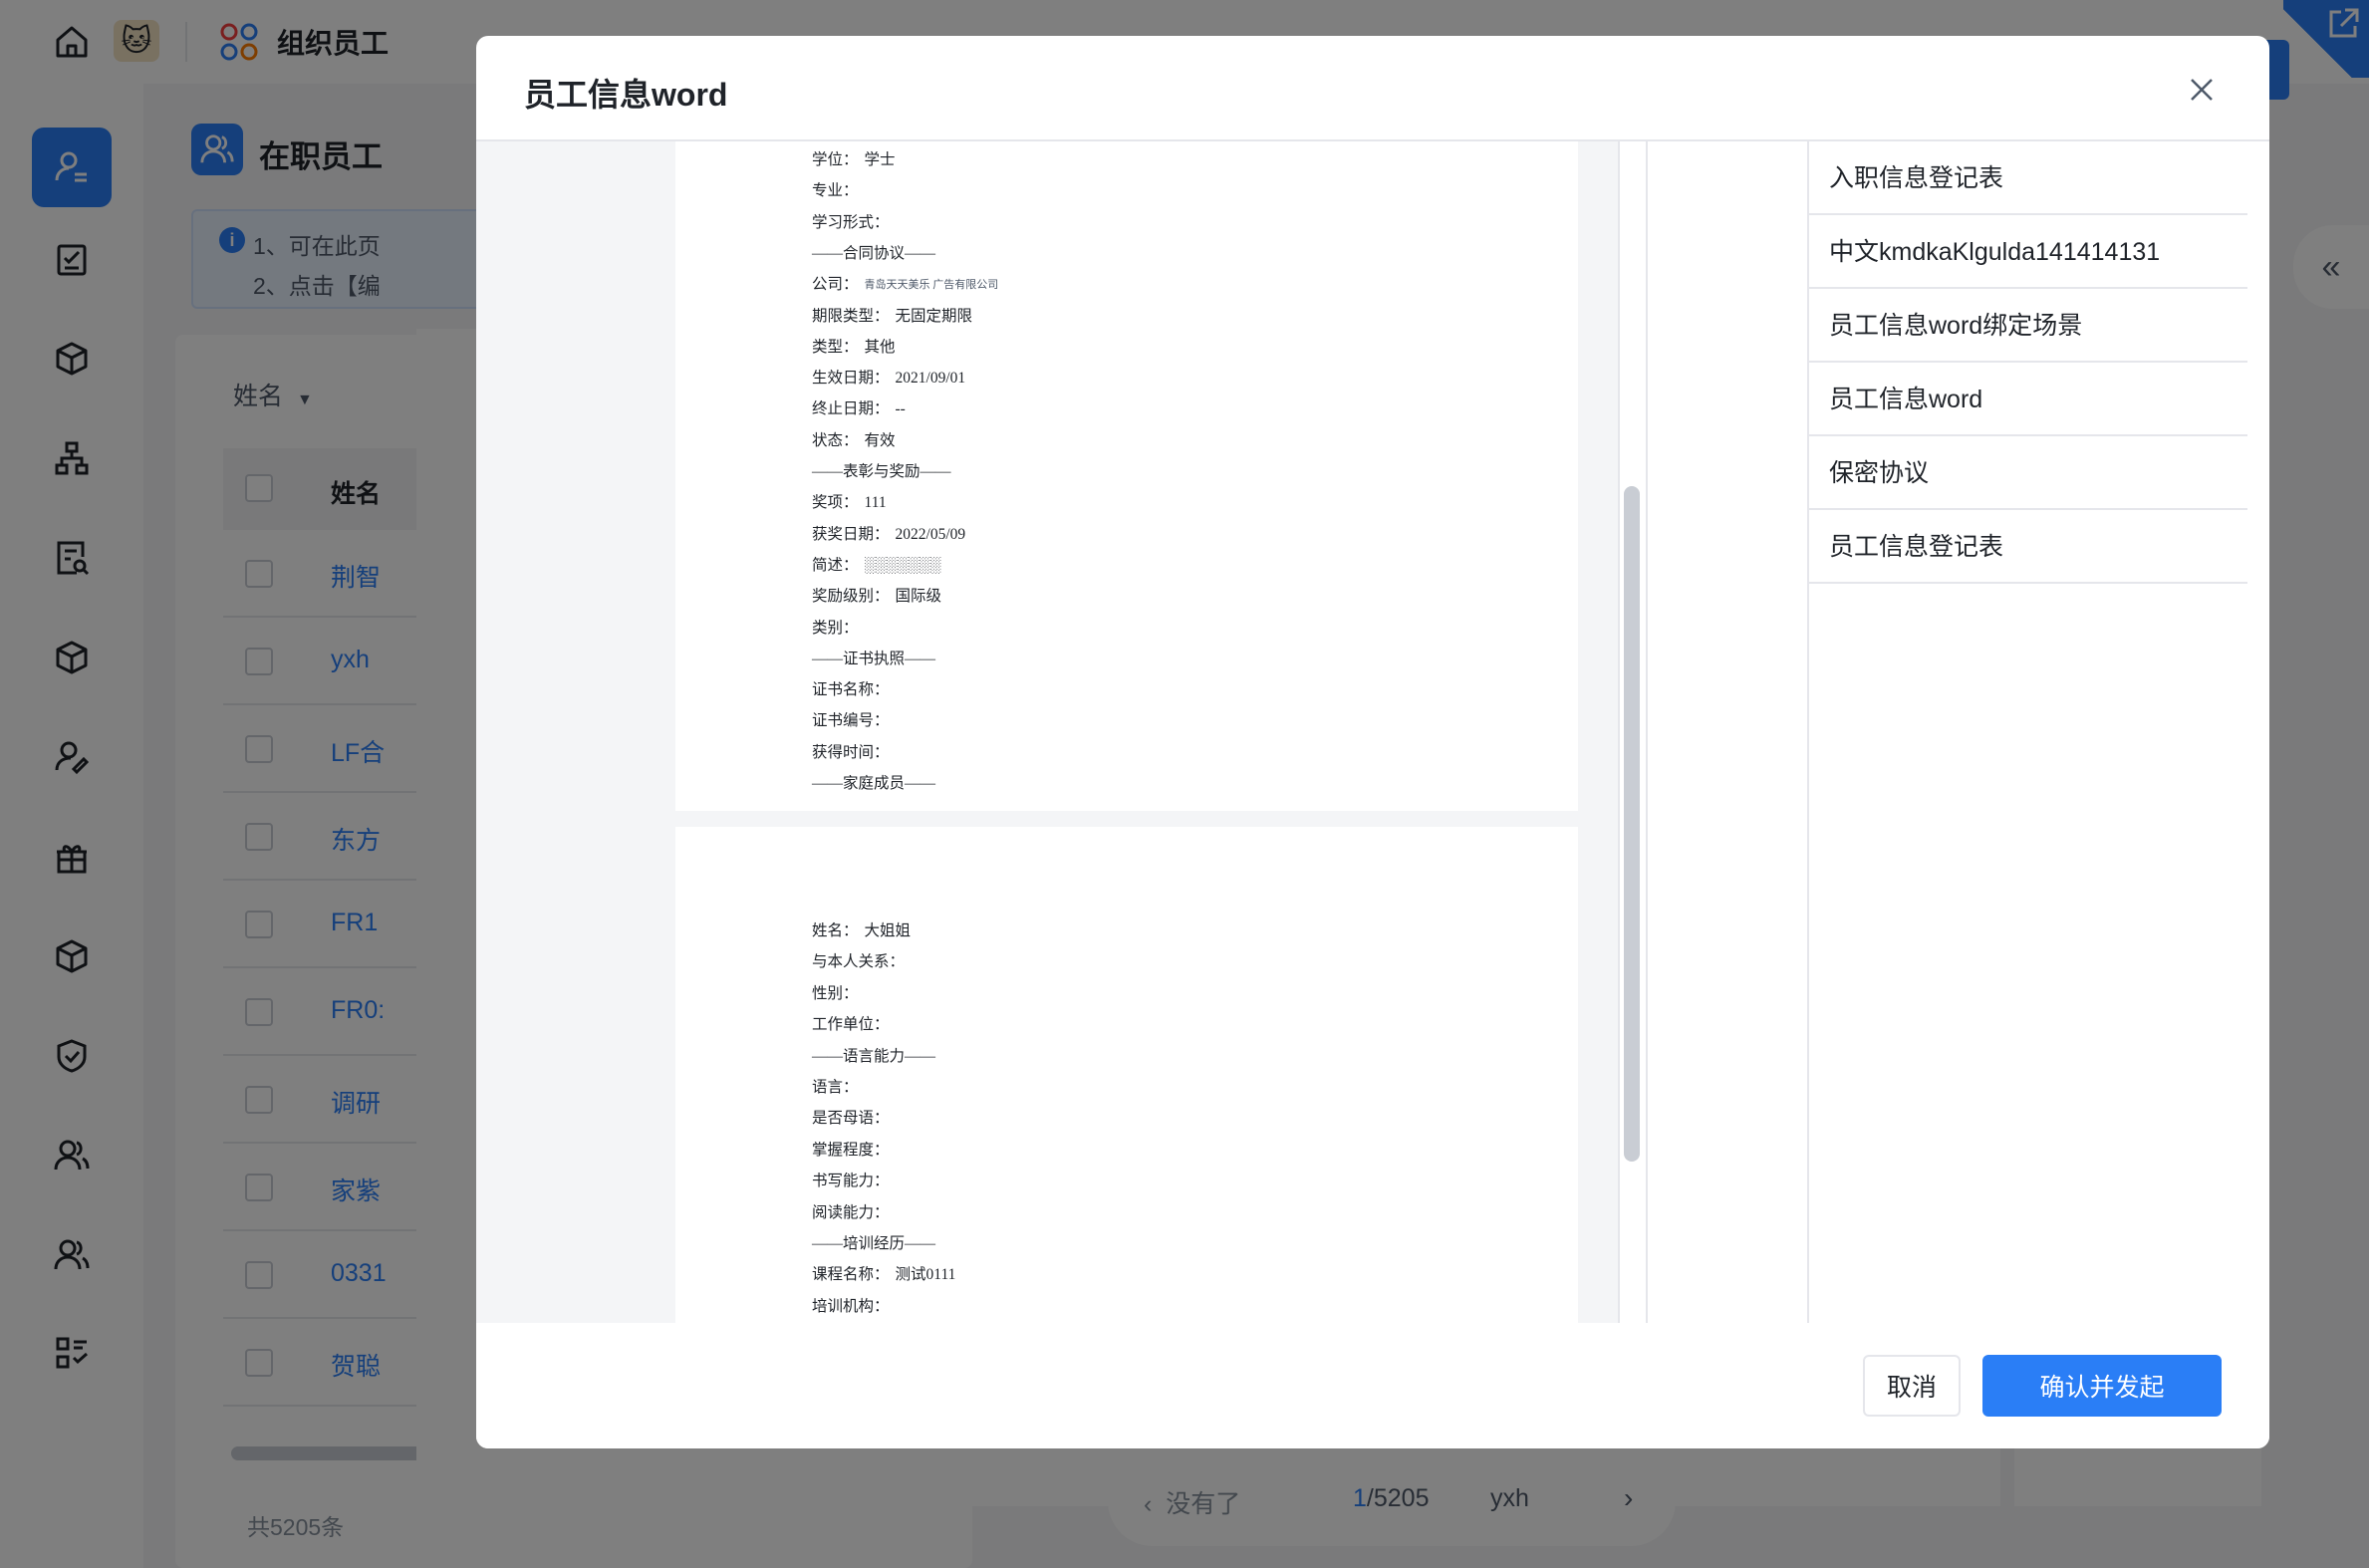 The image size is (2369, 1568). I want to click on doc-line: ——培训经历——, so click(873, 1242).